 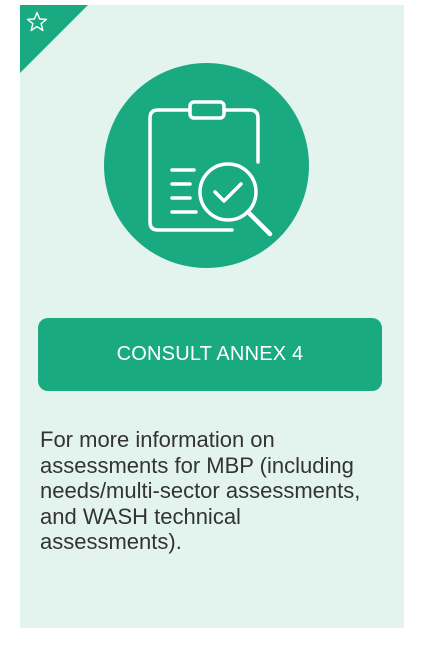 I want to click on star-icon, so click(x=37, y=22).